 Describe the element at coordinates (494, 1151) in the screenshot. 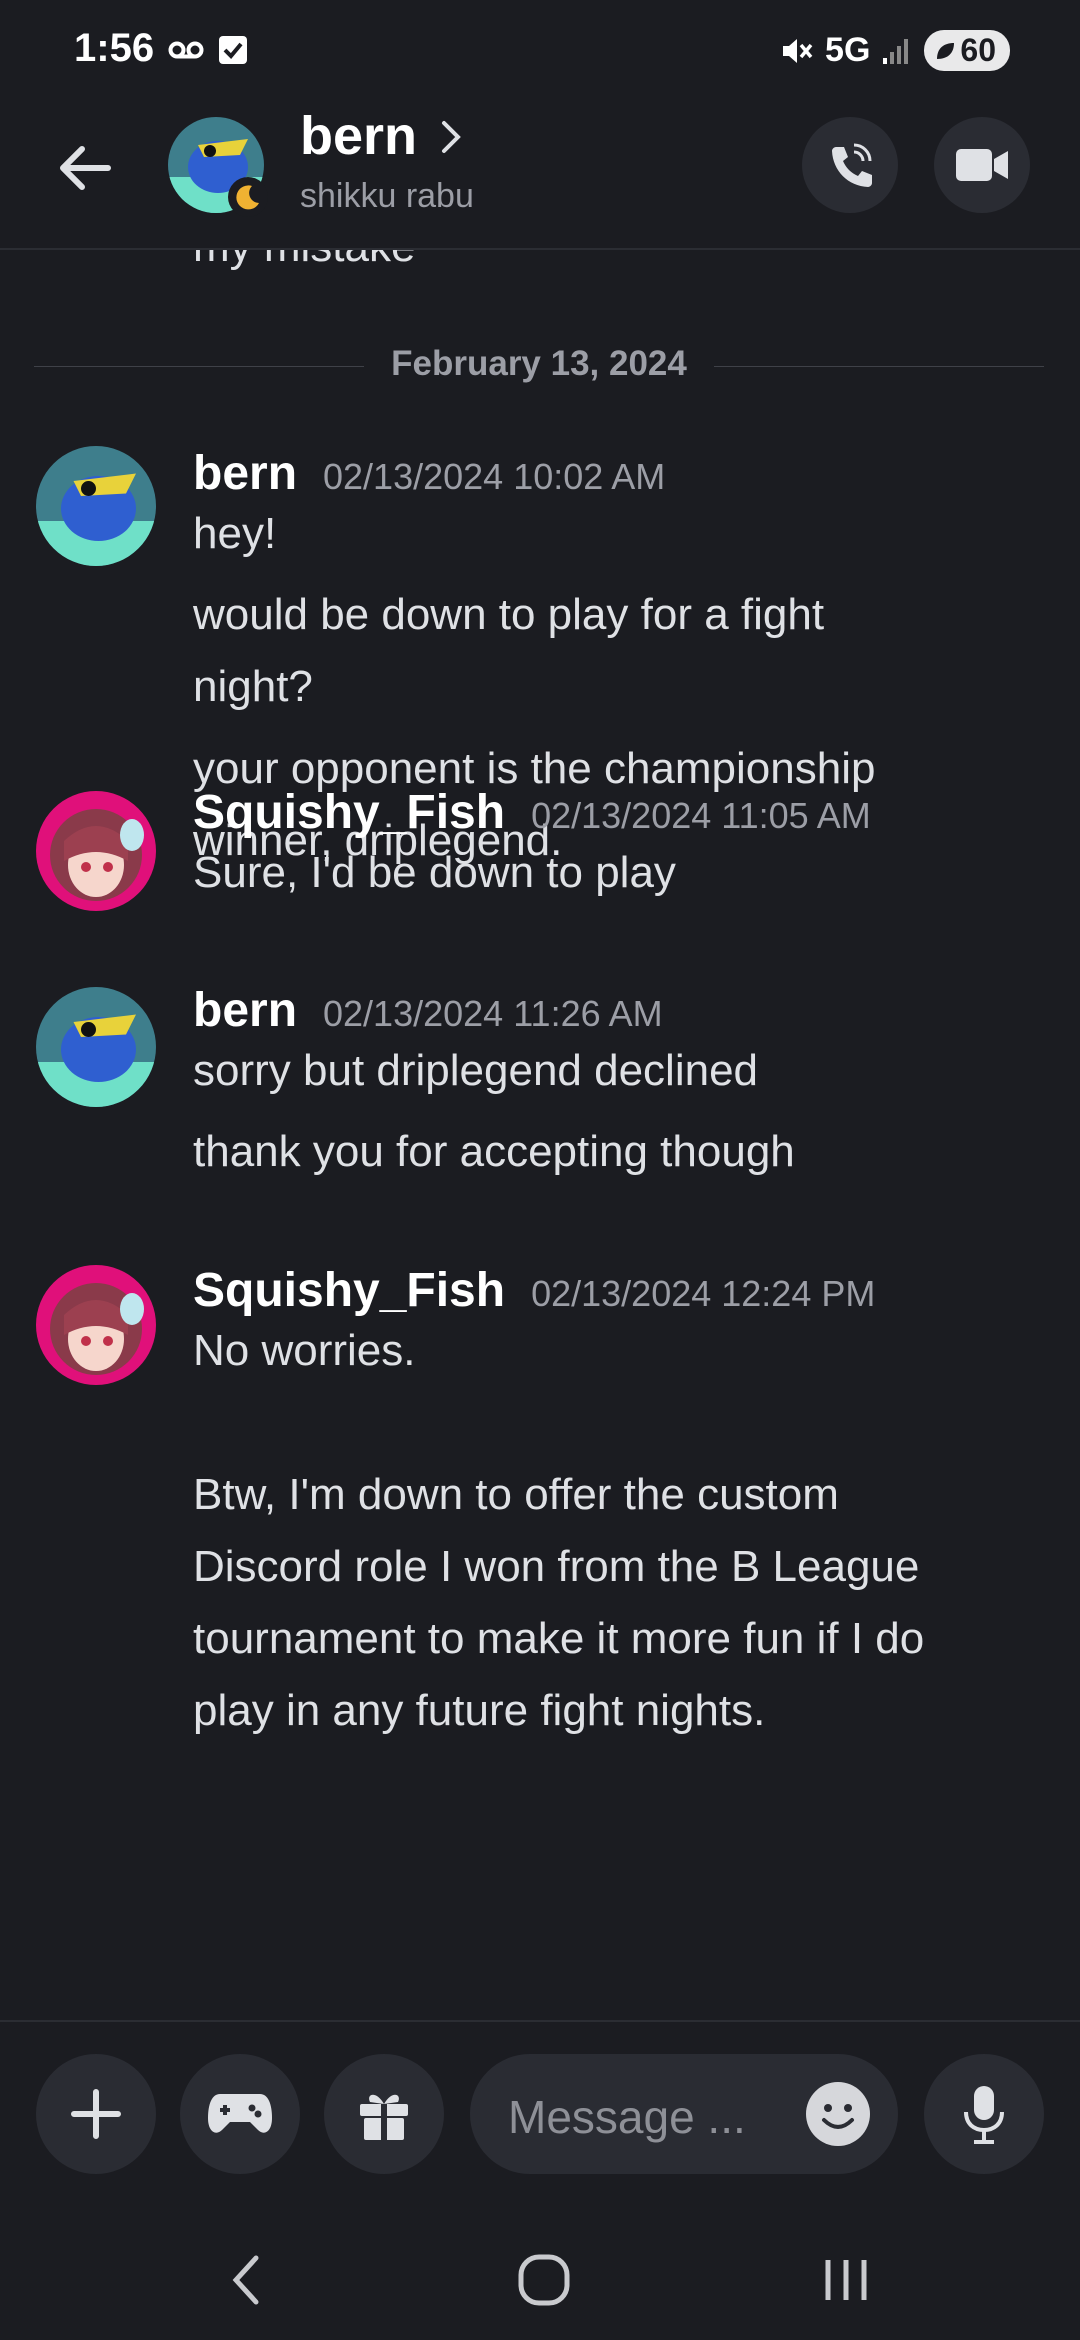

I see `message-text: thank you for accepting though` at that location.